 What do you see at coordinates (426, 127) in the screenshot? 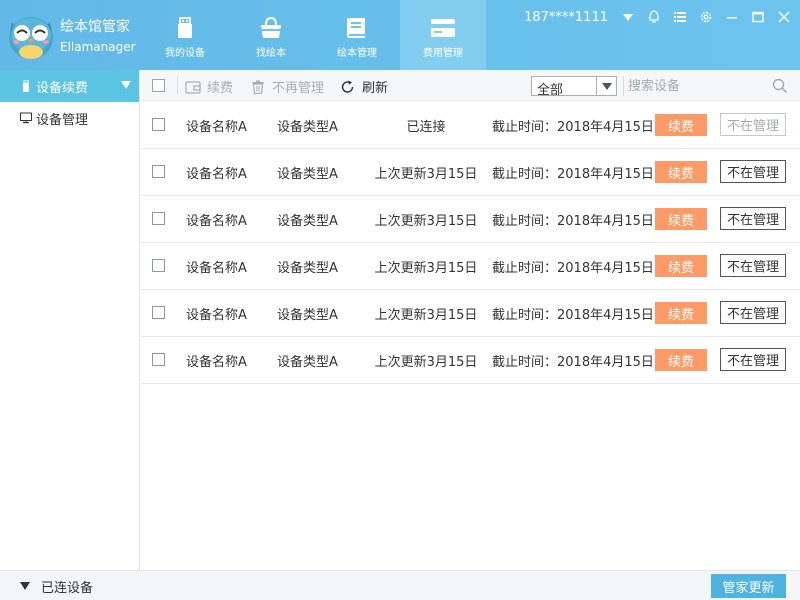
I see `device-status: 已连接` at bounding box center [426, 127].